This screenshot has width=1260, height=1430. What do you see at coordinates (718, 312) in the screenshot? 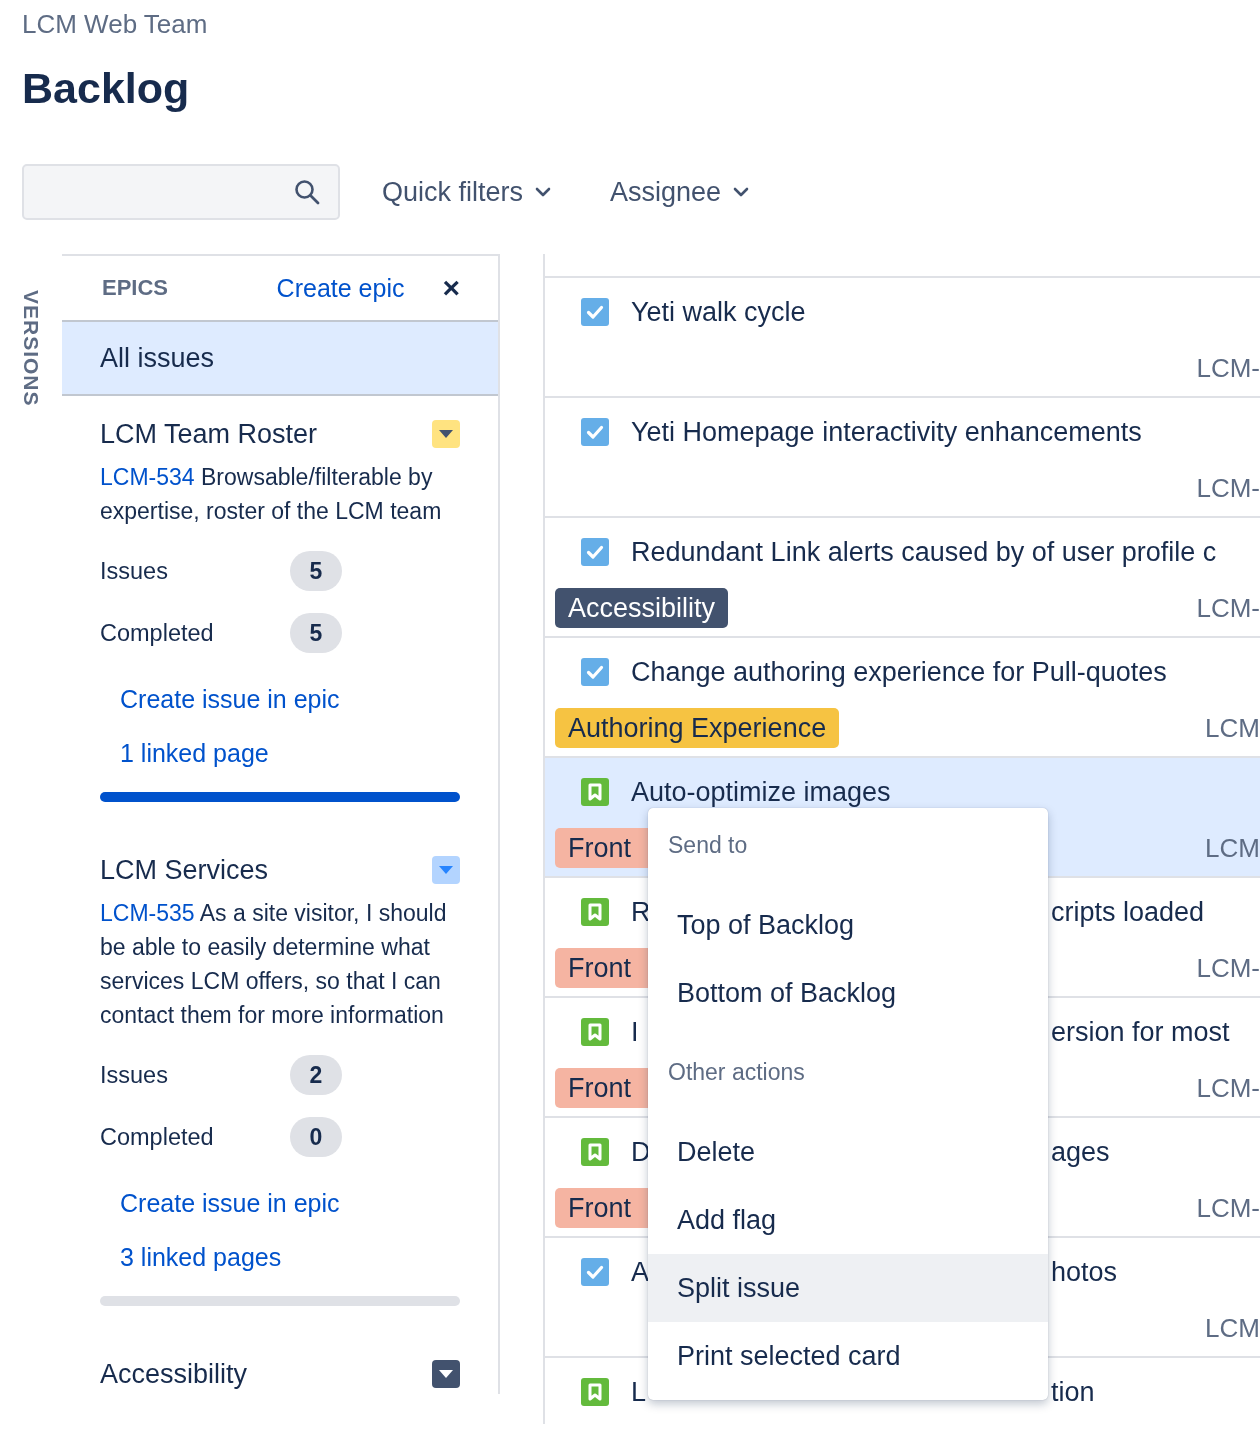
I see `issue-title: Yeti walk cycle` at bounding box center [718, 312].